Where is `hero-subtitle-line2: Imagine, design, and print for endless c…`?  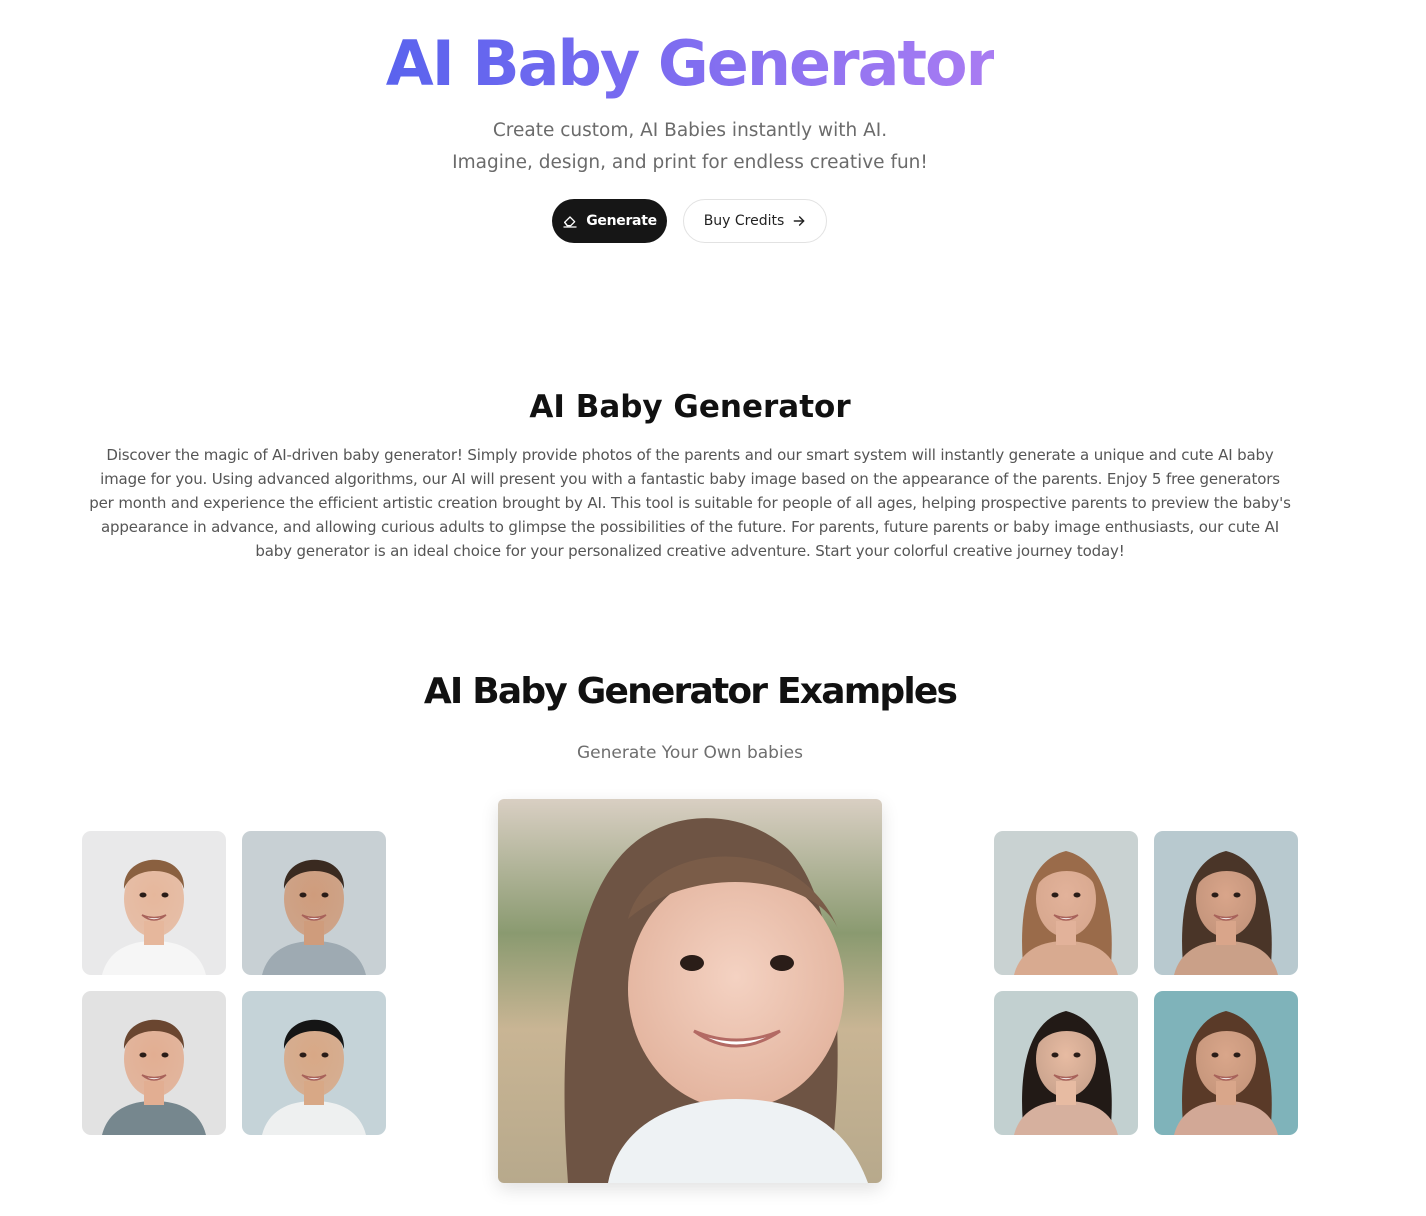 hero-subtitle-line2: Imagine, design, and print for endless c… is located at coordinates (690, 162).